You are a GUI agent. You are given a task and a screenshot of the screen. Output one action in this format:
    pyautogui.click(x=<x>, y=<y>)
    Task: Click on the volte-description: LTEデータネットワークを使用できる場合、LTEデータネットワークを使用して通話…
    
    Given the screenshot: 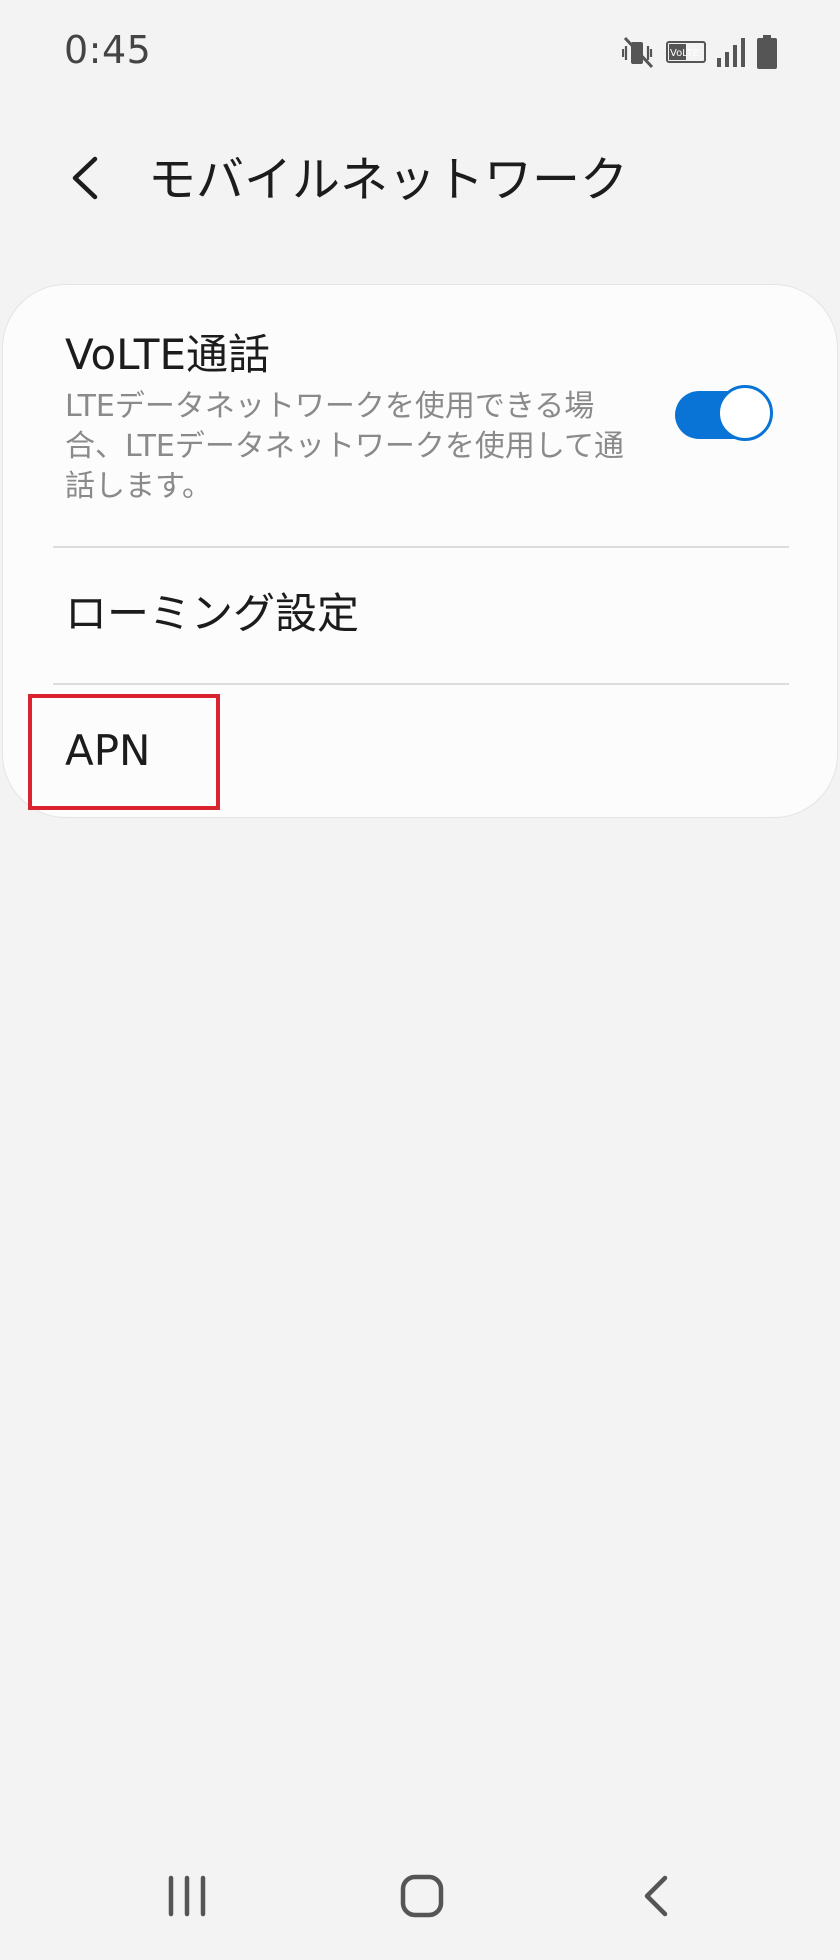 What is the action you would take?
    pyautogui.click(x=344, y=446)
    